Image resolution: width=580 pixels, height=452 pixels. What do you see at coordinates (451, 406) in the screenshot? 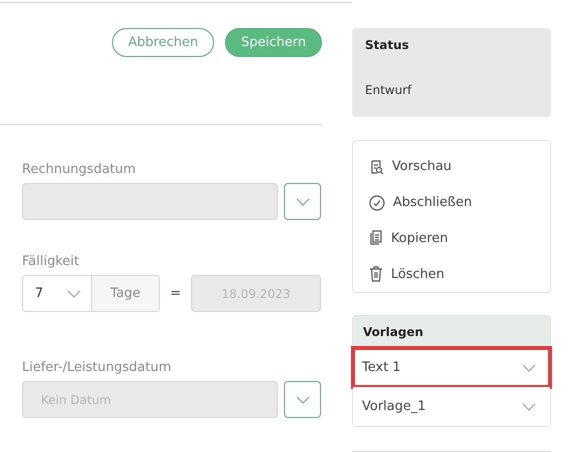
I see `template-select: Vorlage_1` at bounding box center [451, 406].